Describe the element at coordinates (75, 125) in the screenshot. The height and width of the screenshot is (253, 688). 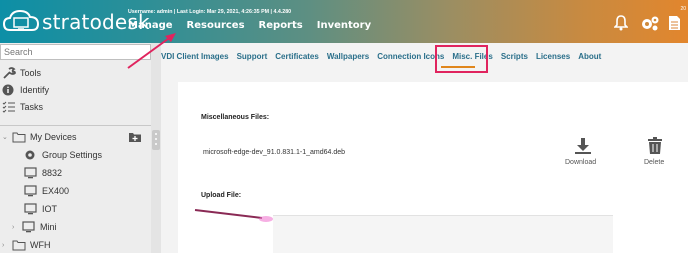
I see `sidebar-divider` at that location.